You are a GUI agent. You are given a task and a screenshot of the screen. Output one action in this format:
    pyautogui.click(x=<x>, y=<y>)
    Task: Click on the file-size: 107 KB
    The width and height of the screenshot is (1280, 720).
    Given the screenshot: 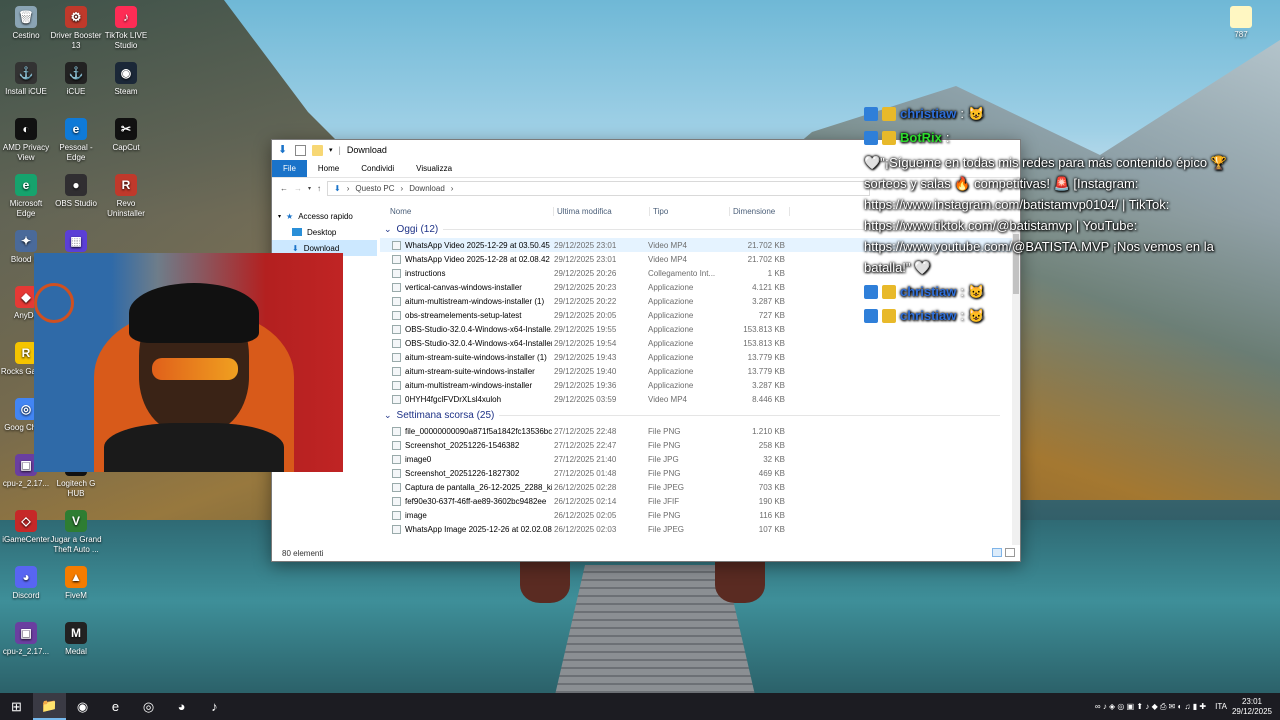 What is the action you would take?
    pyautogui.click(x=771, y=529)
    